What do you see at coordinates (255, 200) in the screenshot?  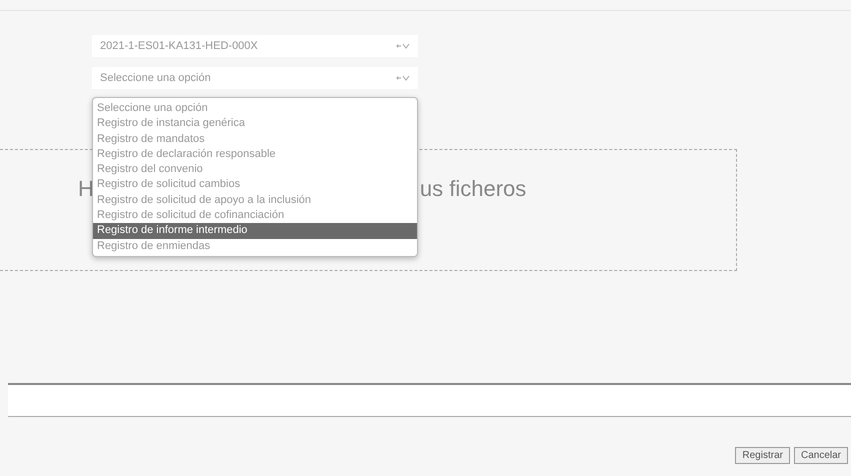 I see `dropdown-option: Registro de solicitud de apoyo a la inclusión` at bounding box center [255, 200].